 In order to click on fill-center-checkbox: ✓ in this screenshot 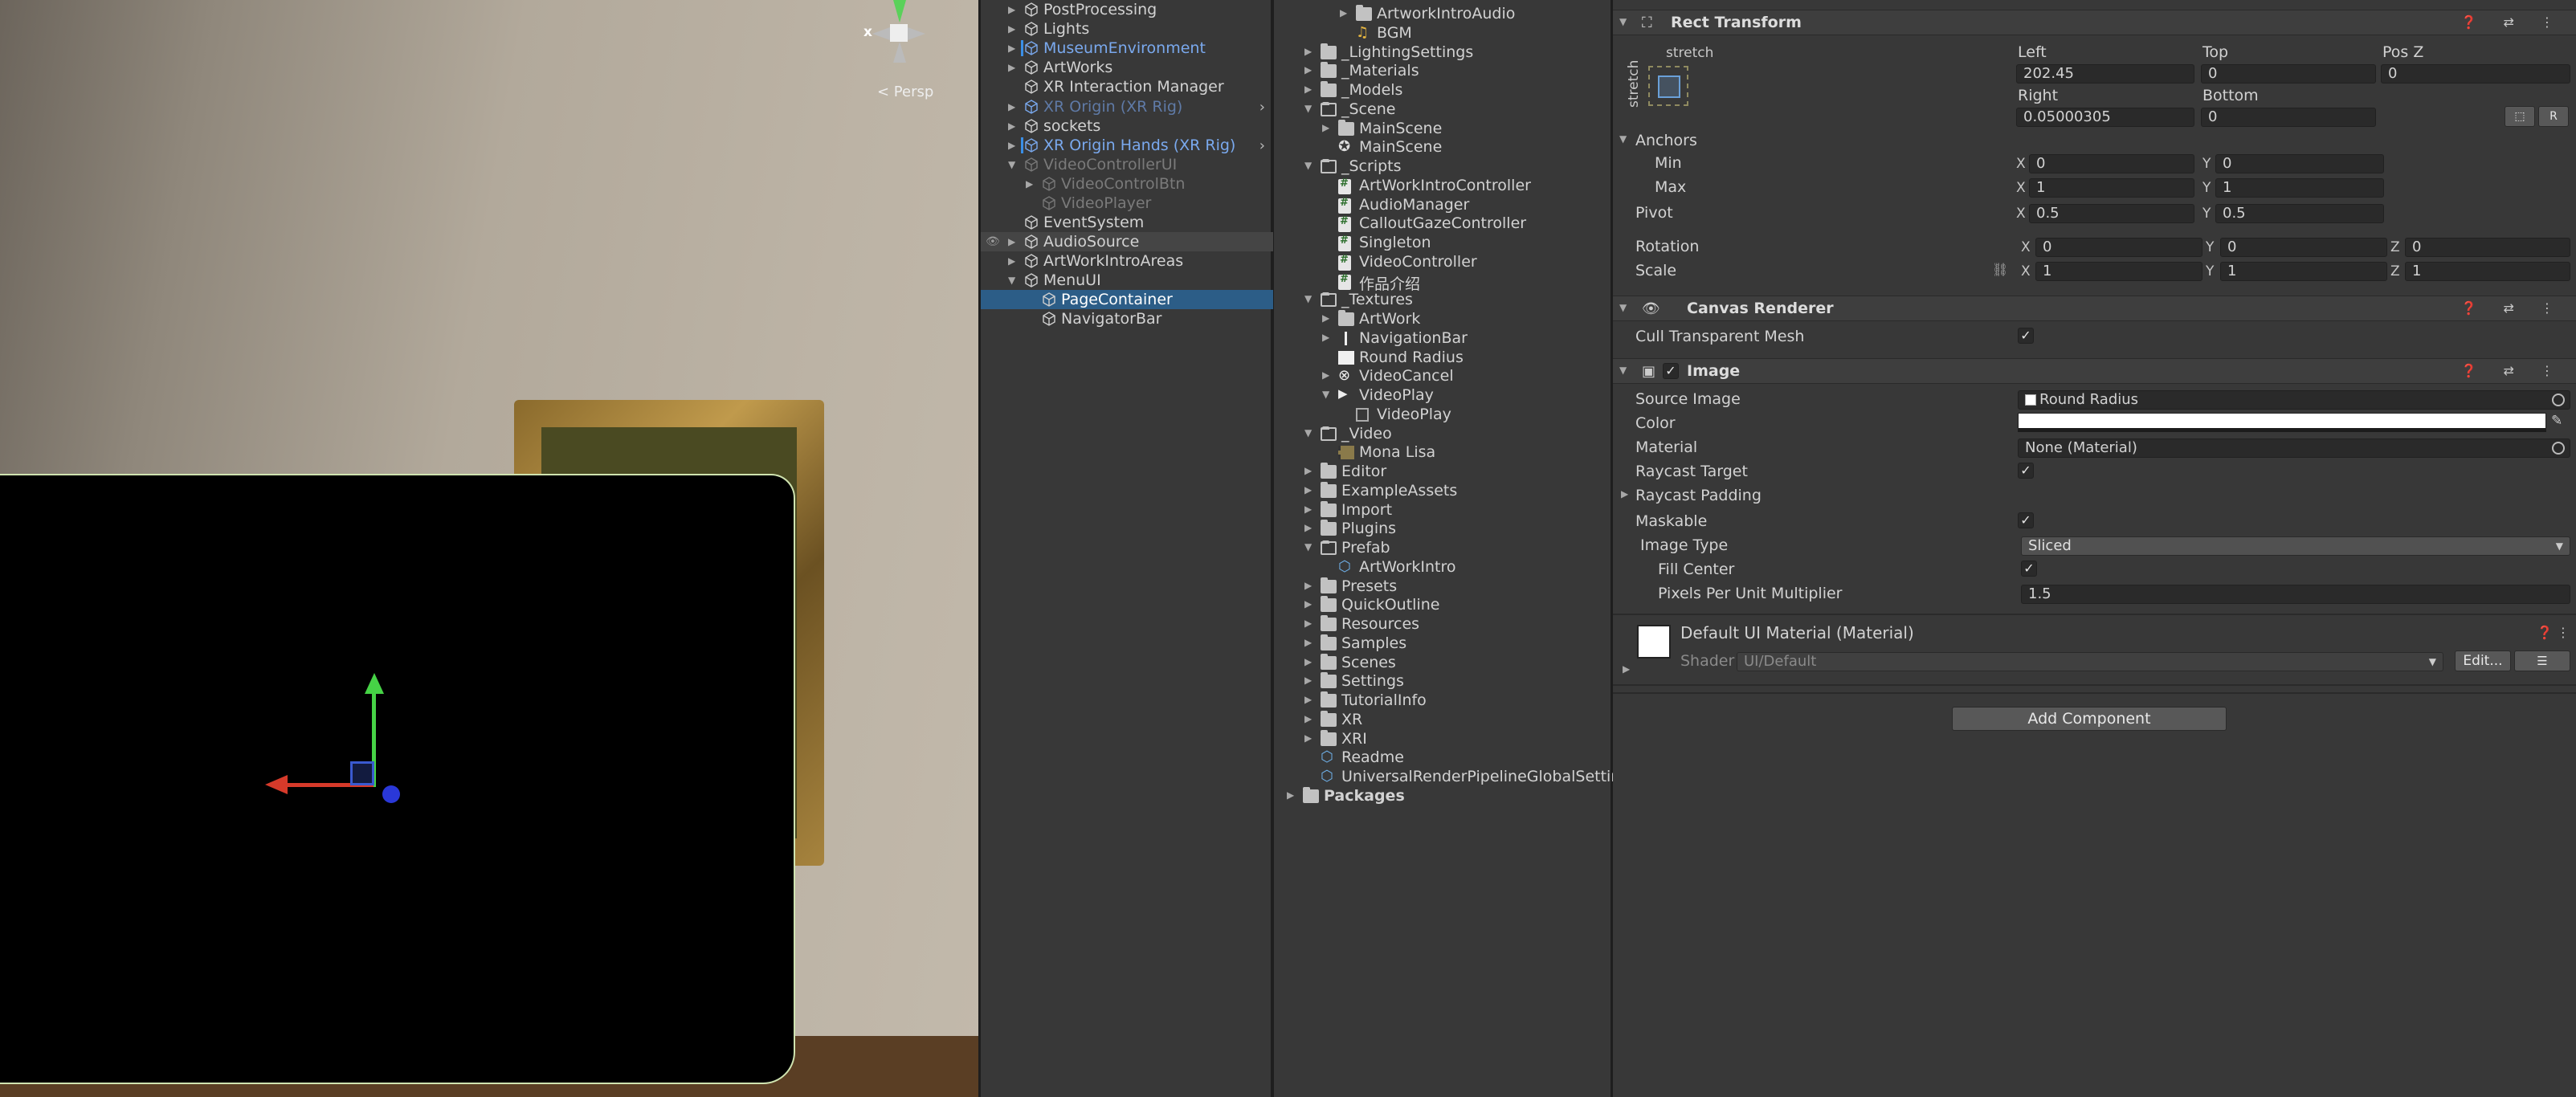, I will do `click(2029, 569)`.